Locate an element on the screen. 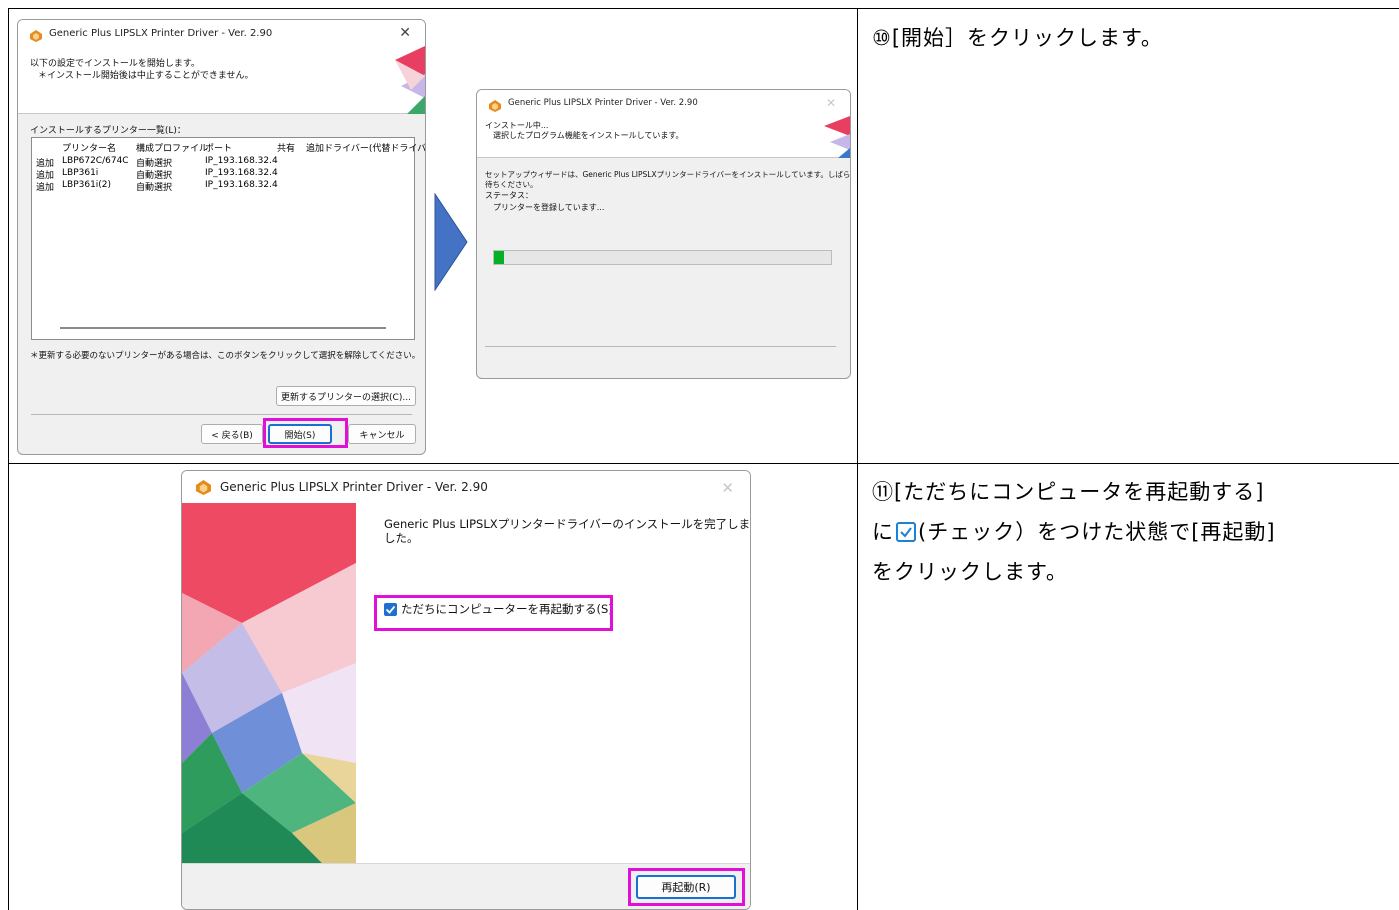 The image size is (1399, 910). row-name: LBP361i is located at coordinates (80, 173).